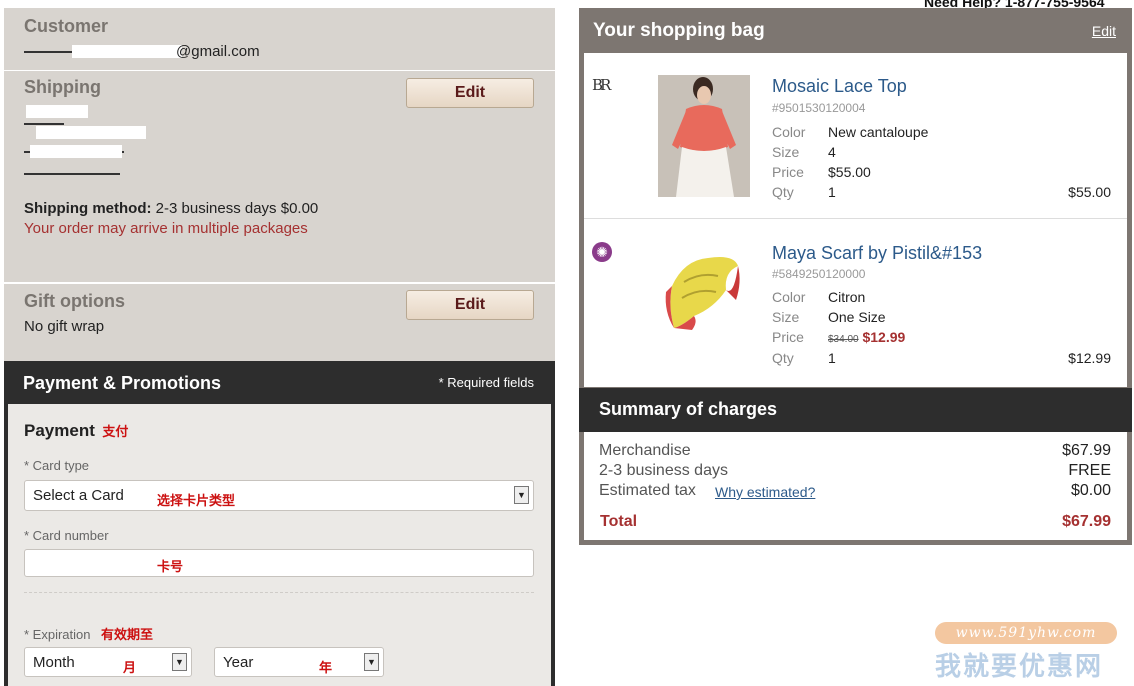  Describe the element at coordinates (819, 274) in the screenshot. I see `item-sku: #5849250120000` at that location.